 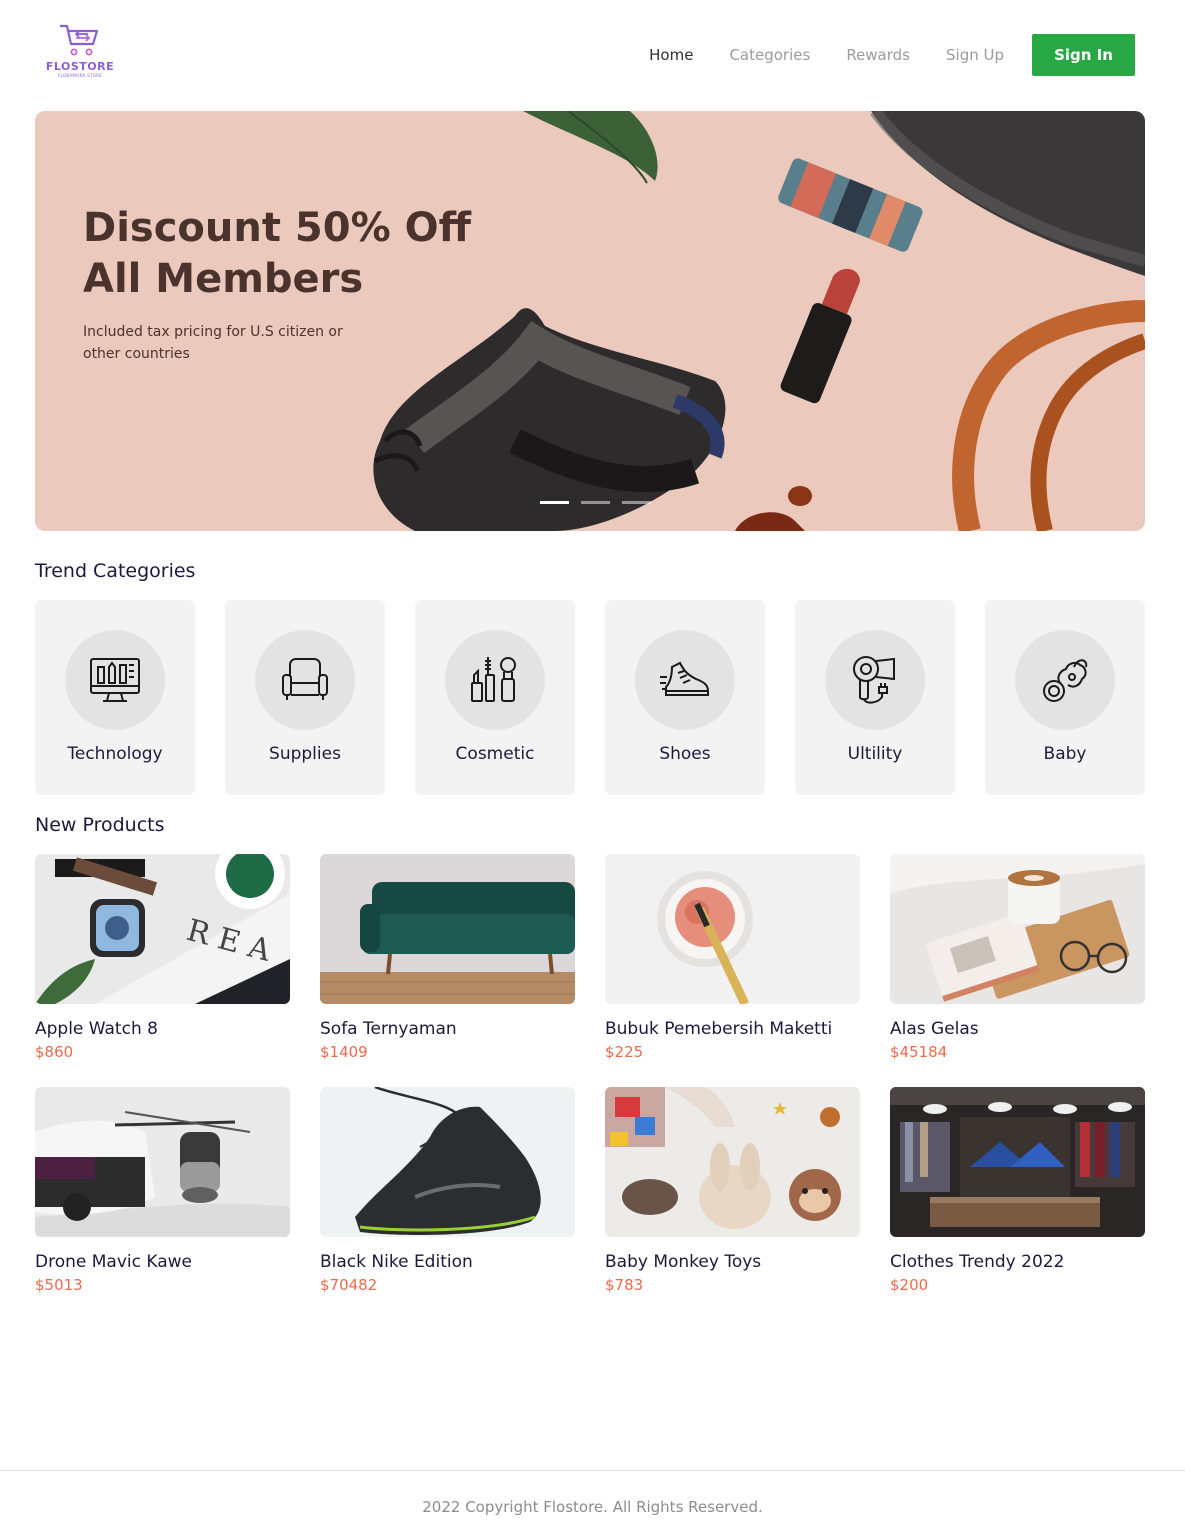 I want to click on trend-categories-title: Trend Categories, so click(x=115, y=571).